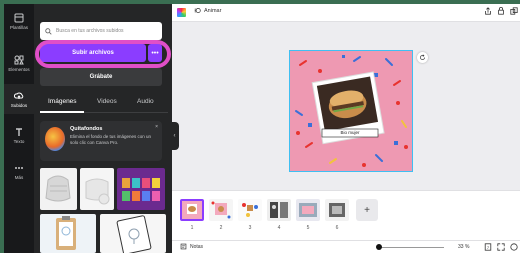 The width and height of the screenshot is (520, 253). What do you see at coordinates (514, 247) in the screenshot?
I see `help-icon` at bounding box center [514, 247].